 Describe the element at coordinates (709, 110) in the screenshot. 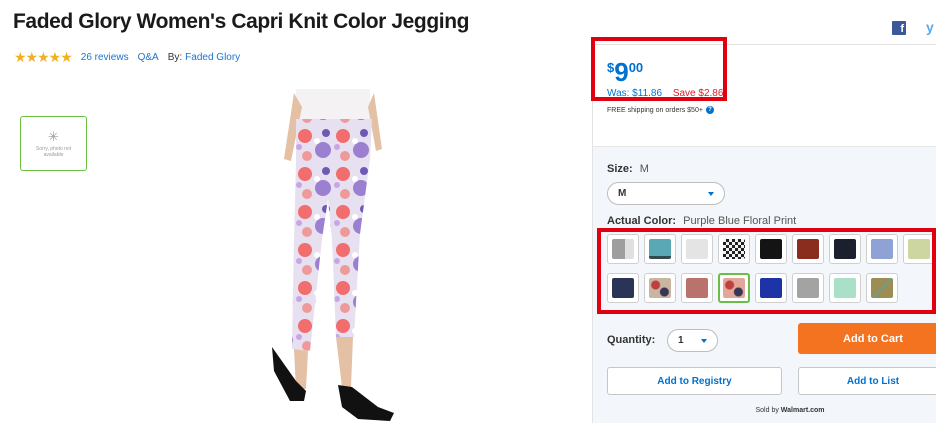

I see `info-icon: ?` at that location.